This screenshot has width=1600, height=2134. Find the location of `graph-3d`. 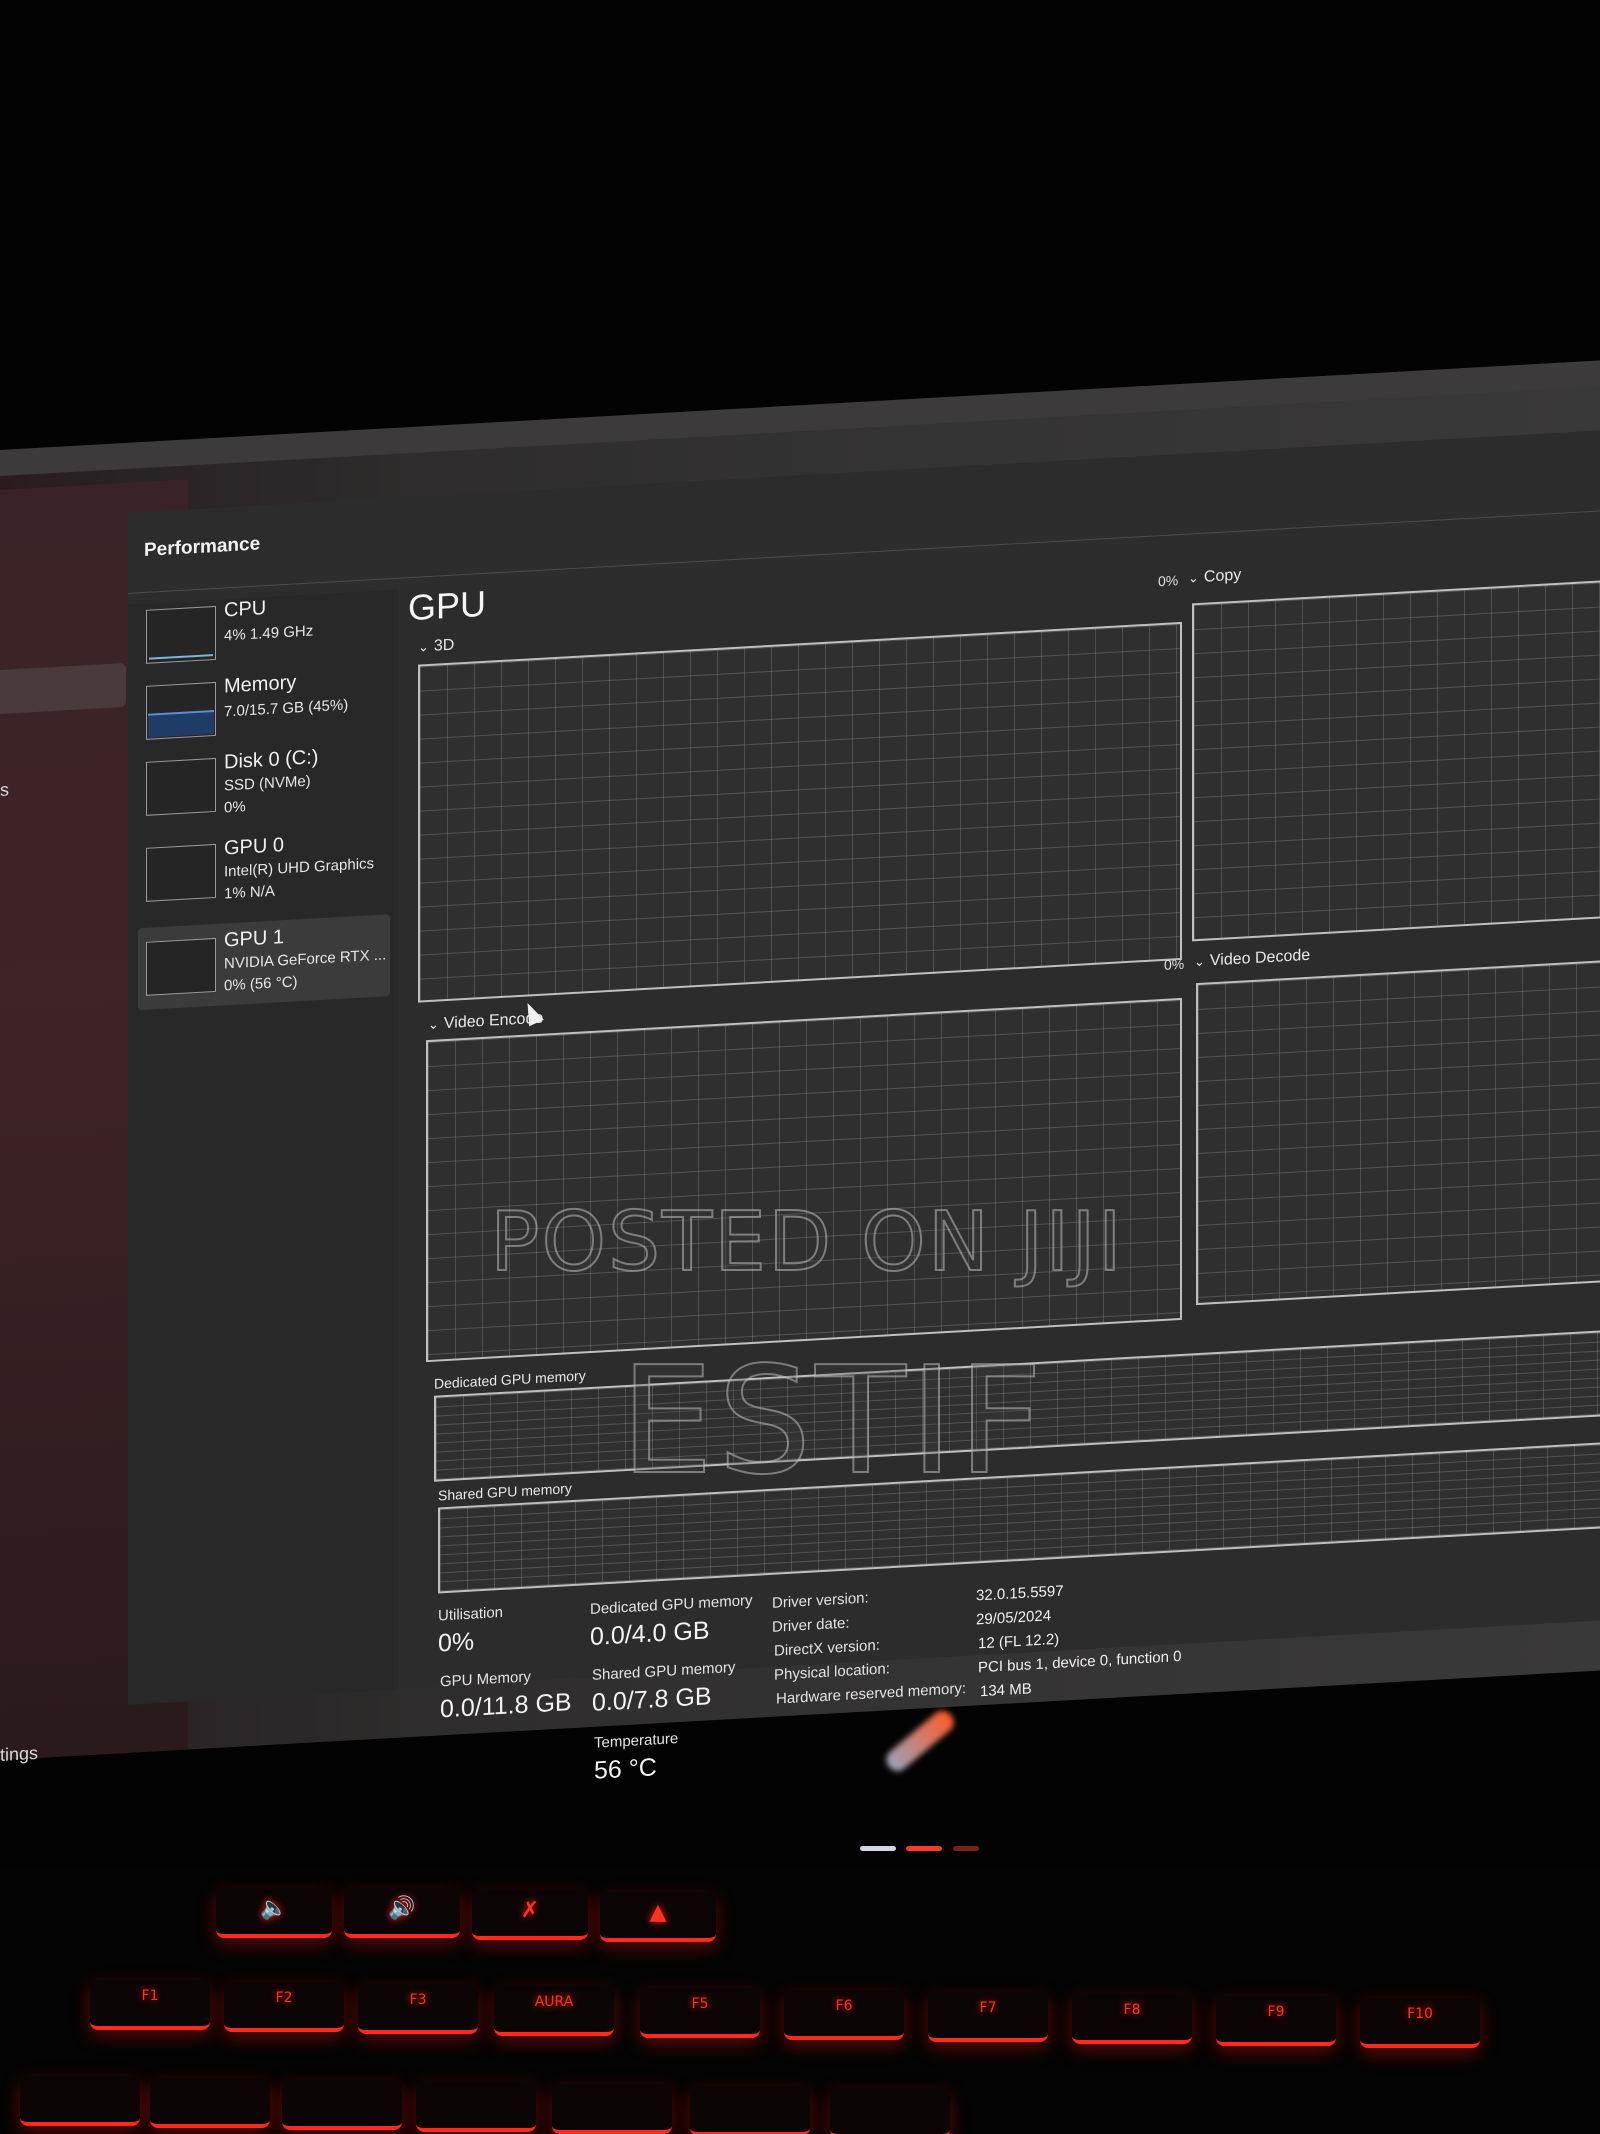

graph-3d is located at coordinates (800, 812).